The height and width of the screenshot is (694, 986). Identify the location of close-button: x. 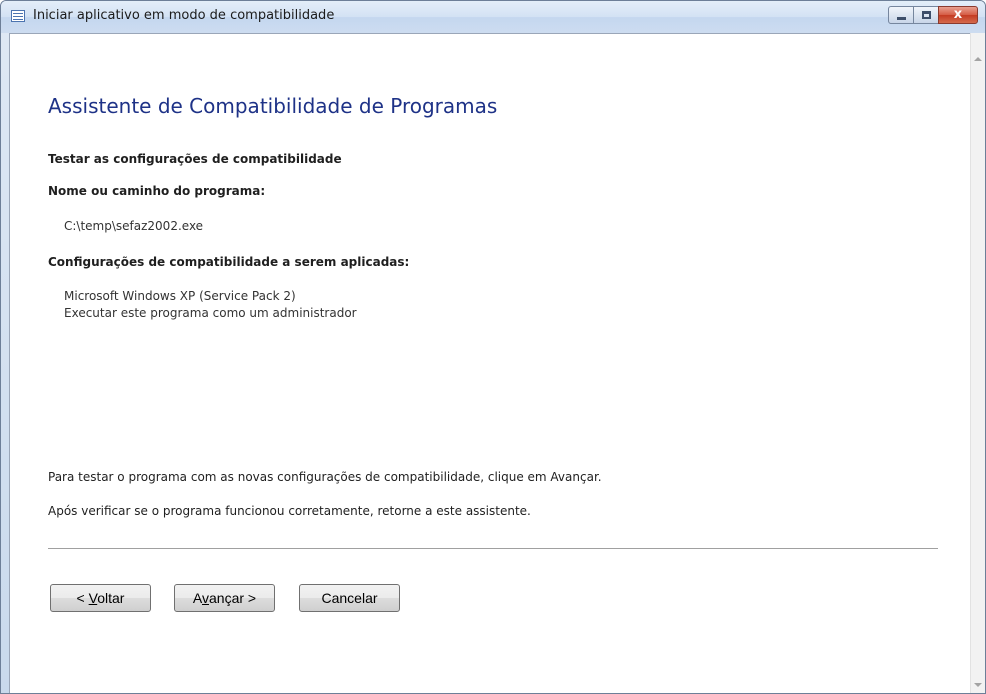
(958, 15).